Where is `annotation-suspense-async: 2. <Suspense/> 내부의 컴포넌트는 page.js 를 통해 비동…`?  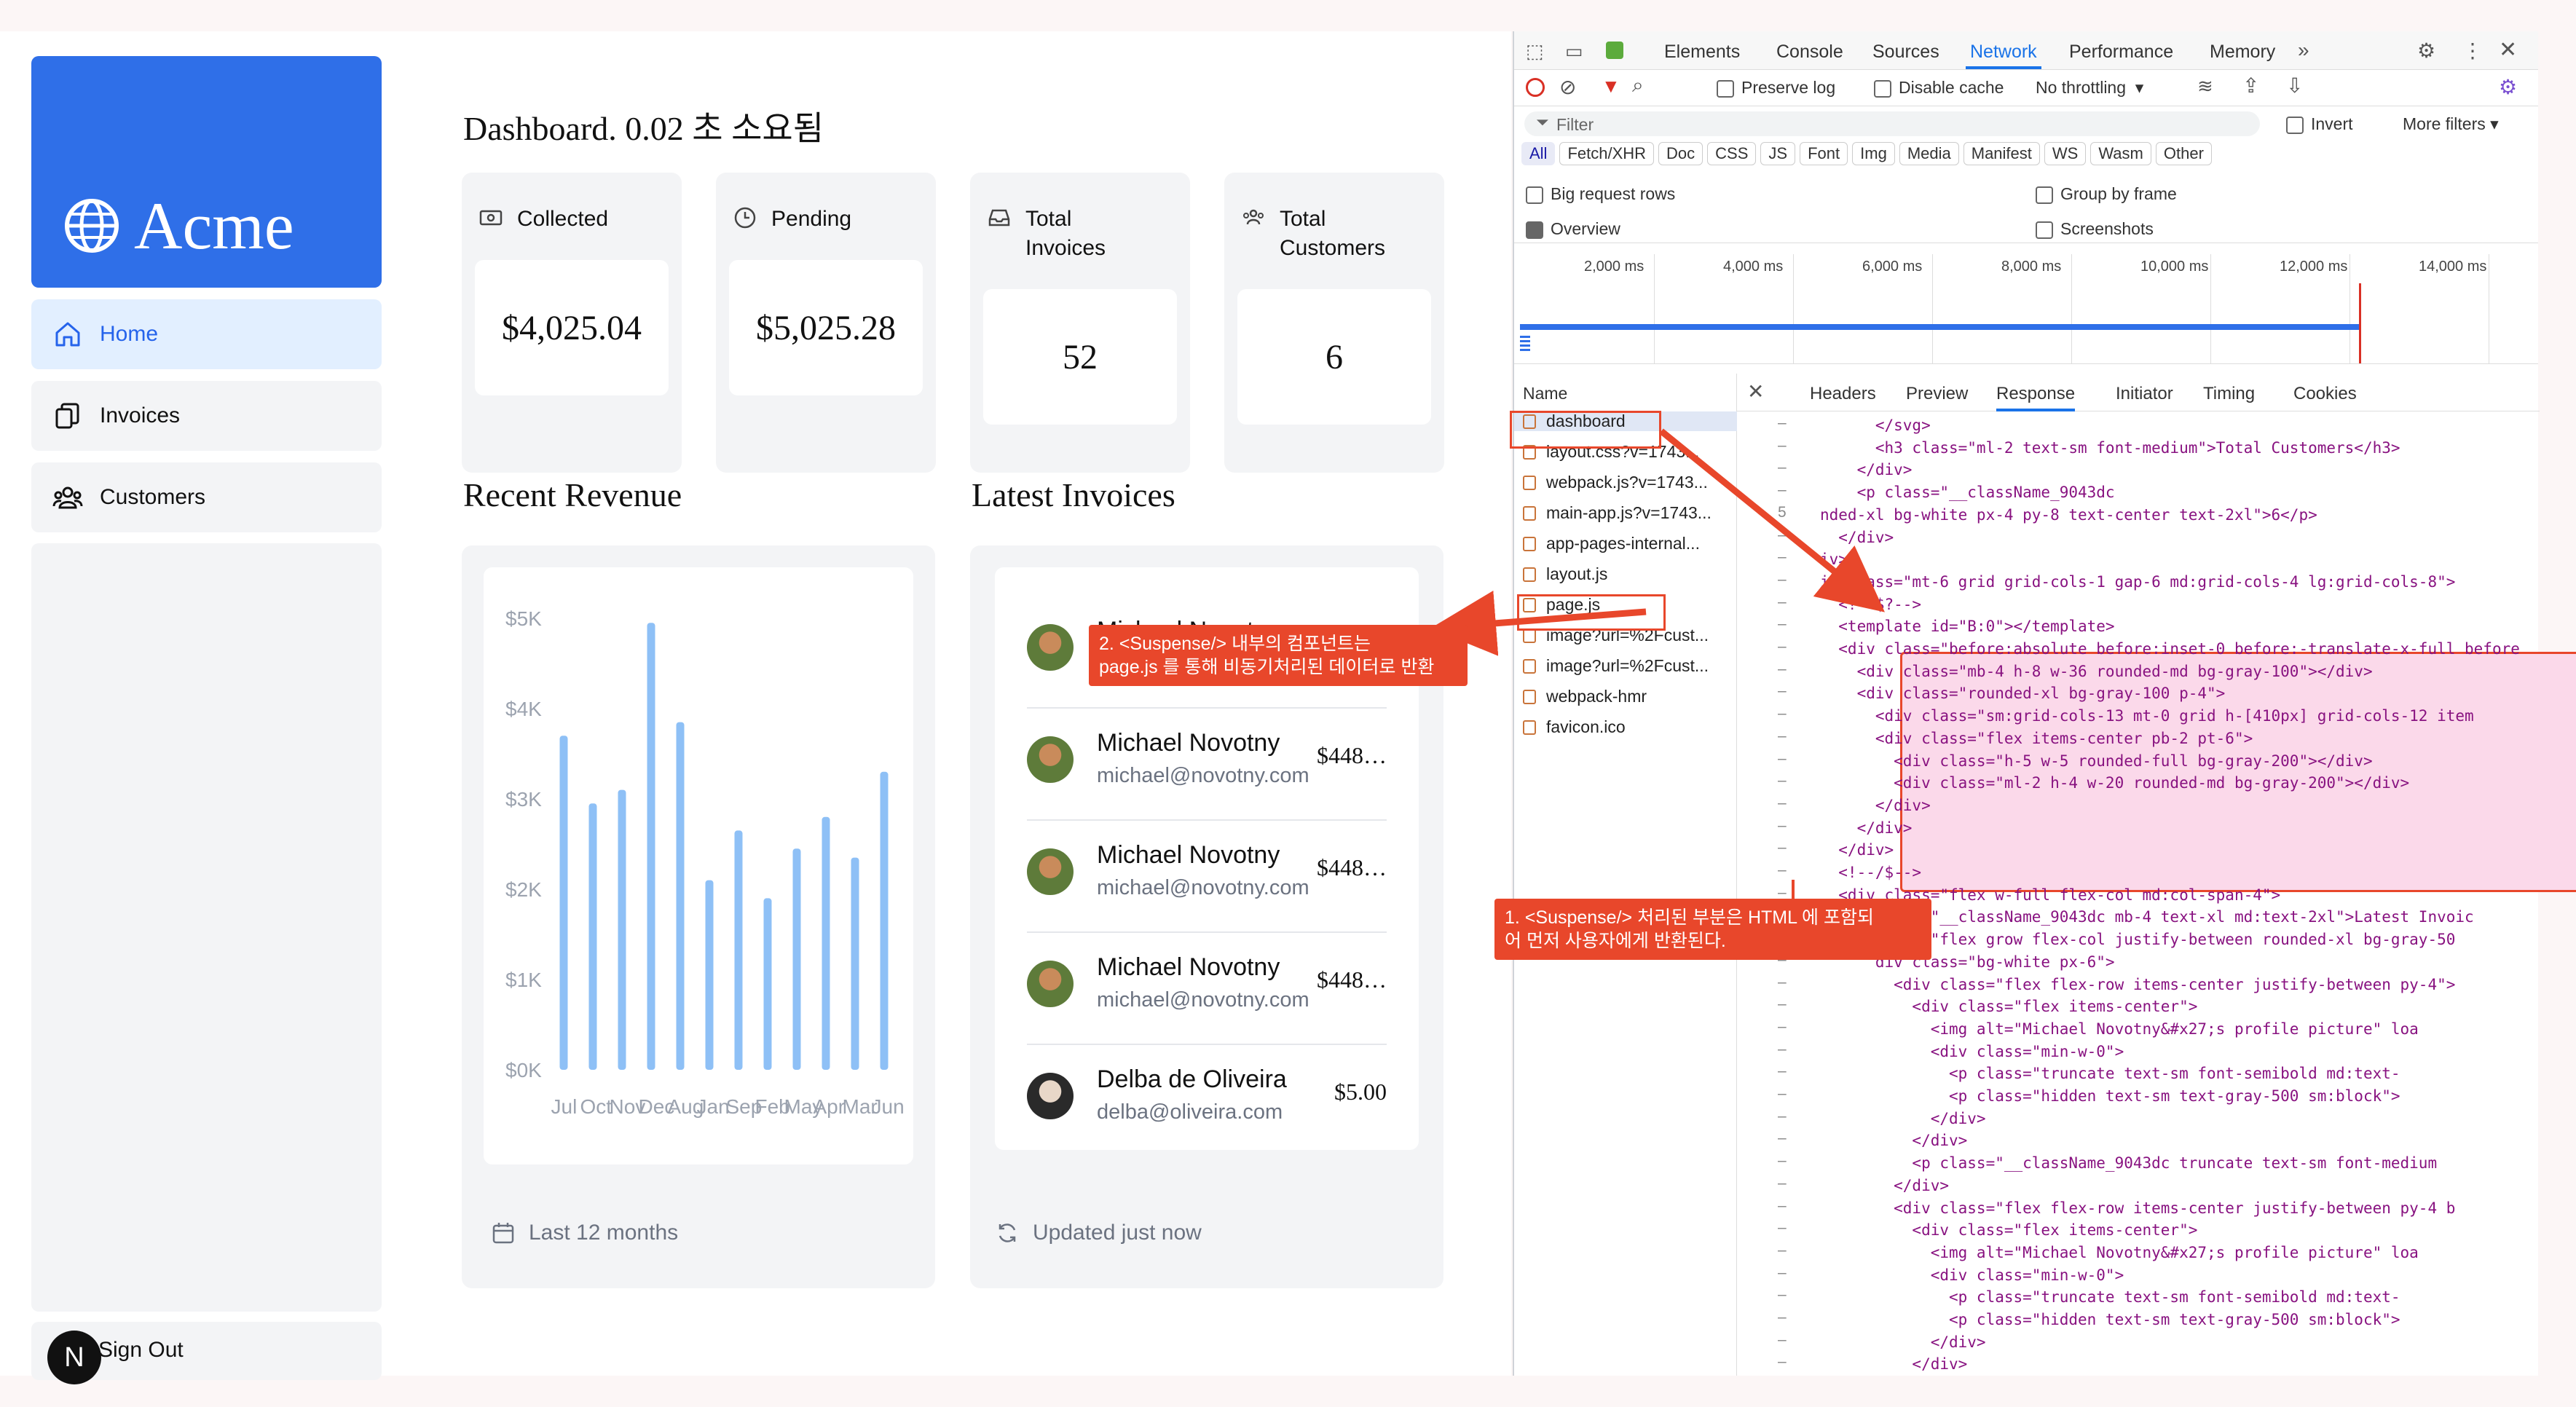
annotation-suspense-async: 2. <Suspense/> 내부의 컴포넌트는 page.js 를 통해 비동… is located at coordinates (1278, 655).